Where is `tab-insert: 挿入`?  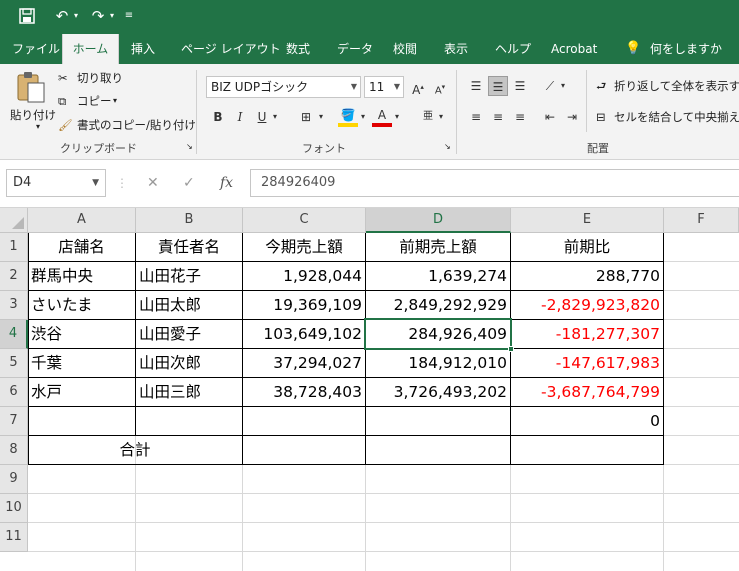 tab-insert: 挿入 is located at coordinates (143, 49).